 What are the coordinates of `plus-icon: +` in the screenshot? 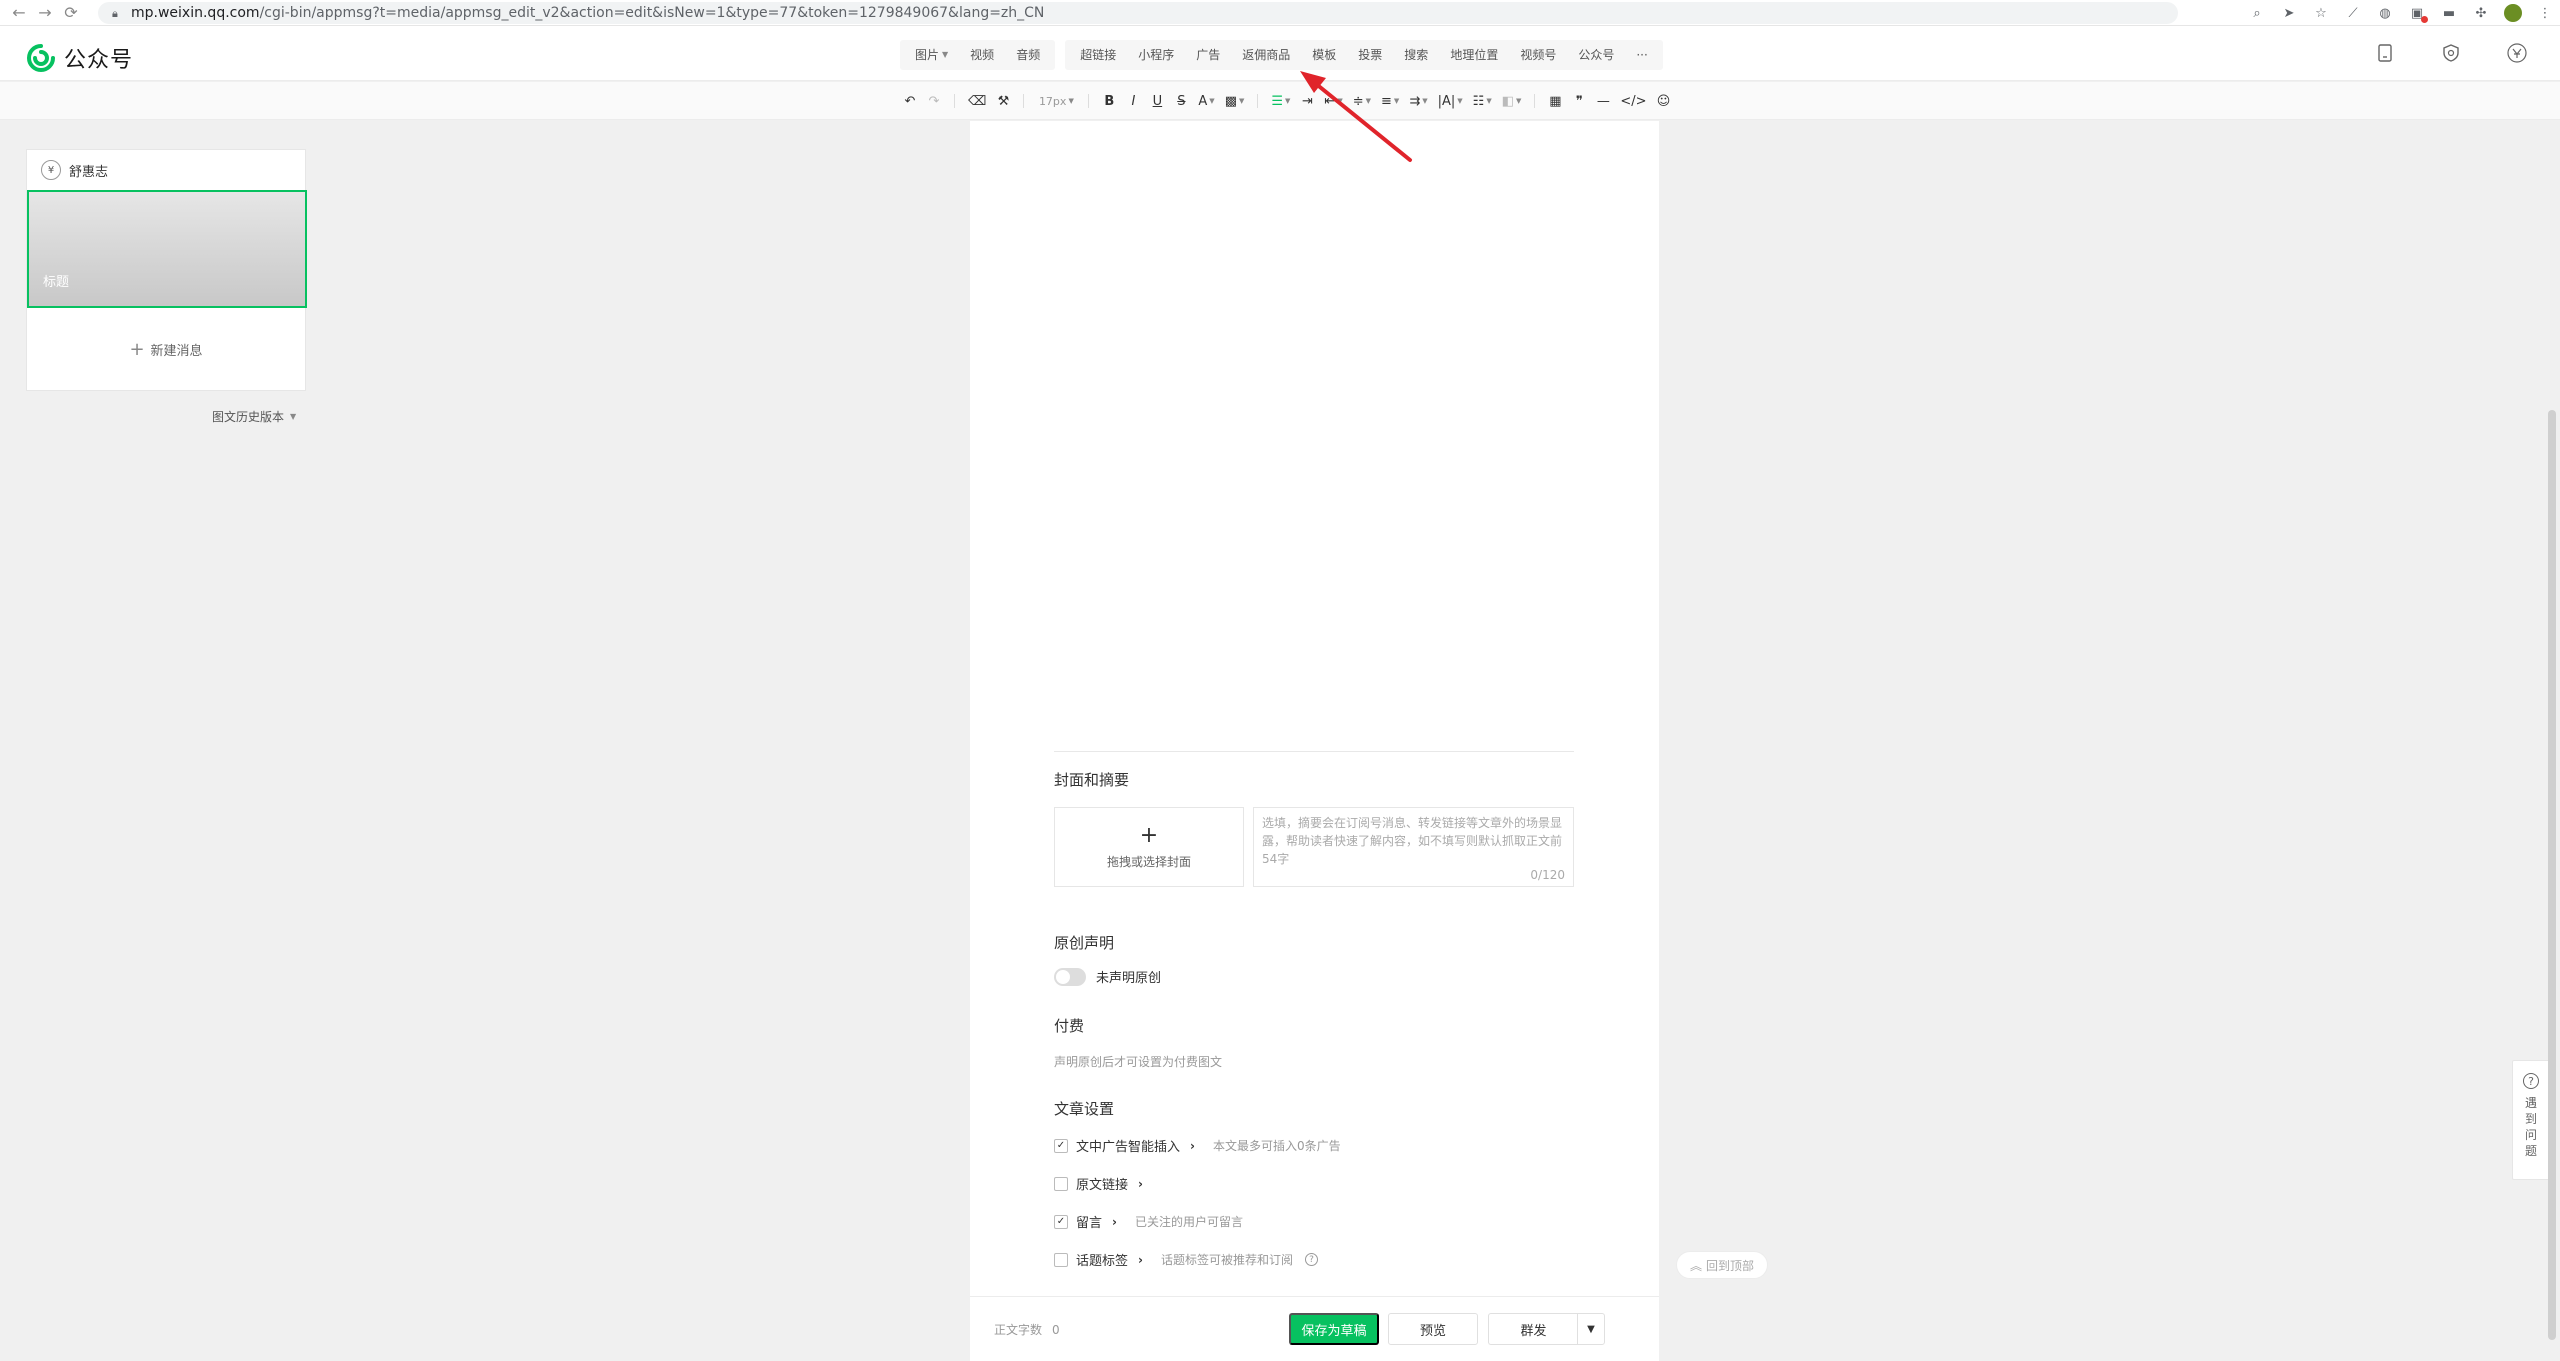 It's located at (1149, 835).